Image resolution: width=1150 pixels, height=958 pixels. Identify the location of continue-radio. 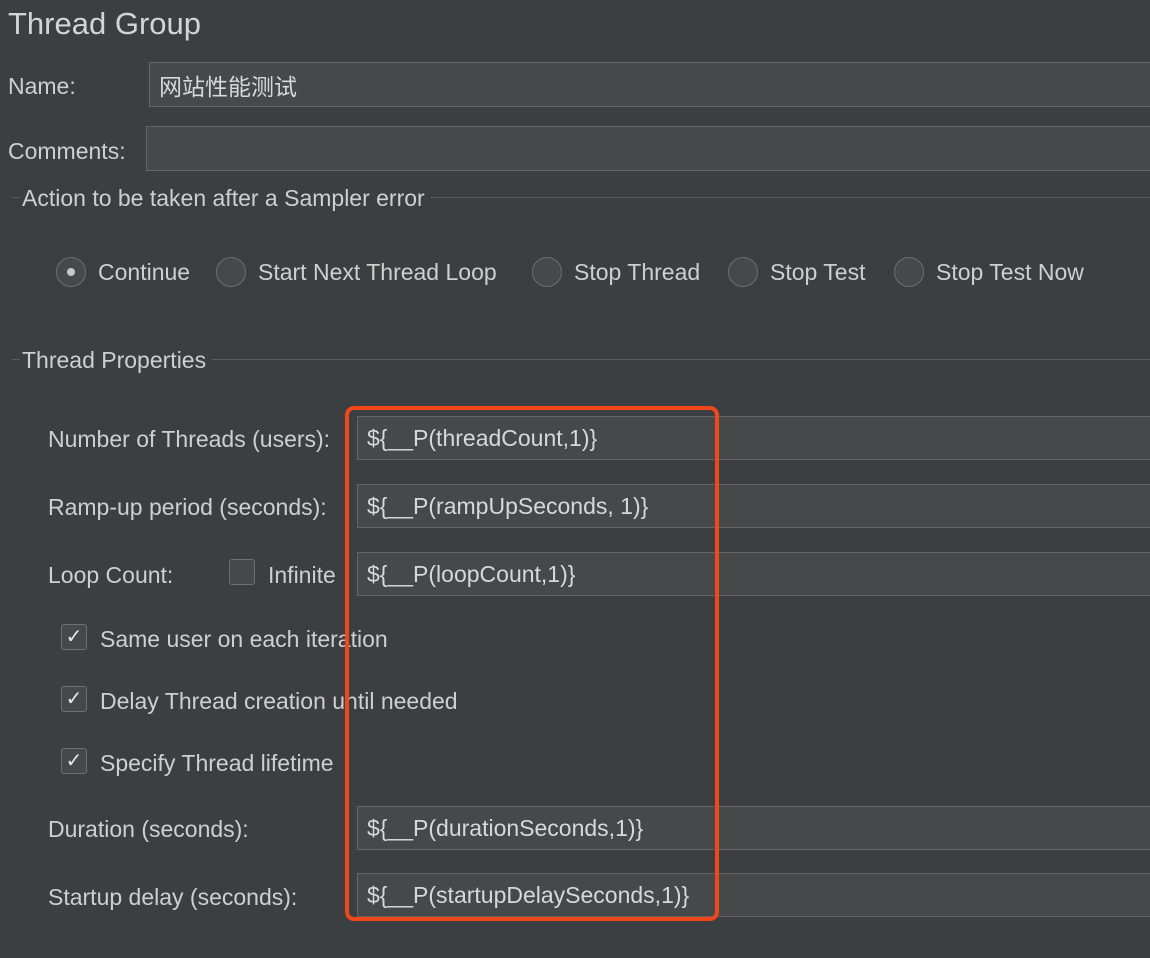
(71, 272).